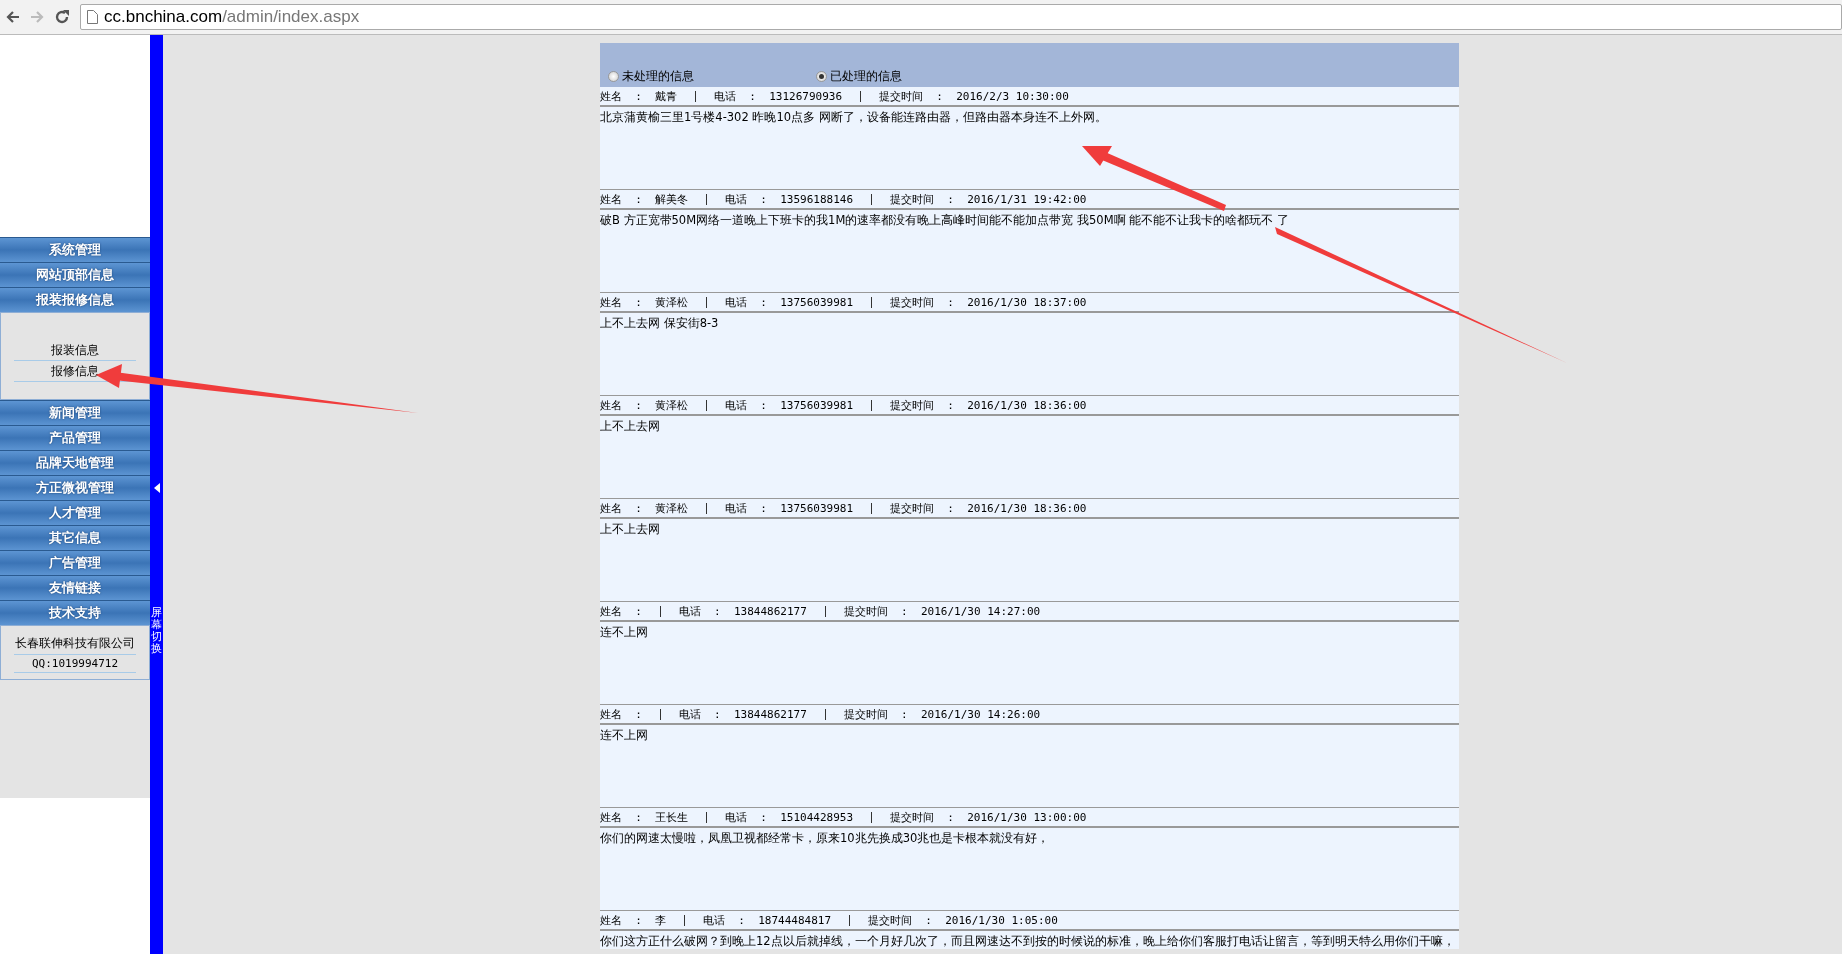  What do you see at coordinates (75, 350) in the screenshot?
I see `submenu-link: 报装信息` at bounding box center [75, 350].